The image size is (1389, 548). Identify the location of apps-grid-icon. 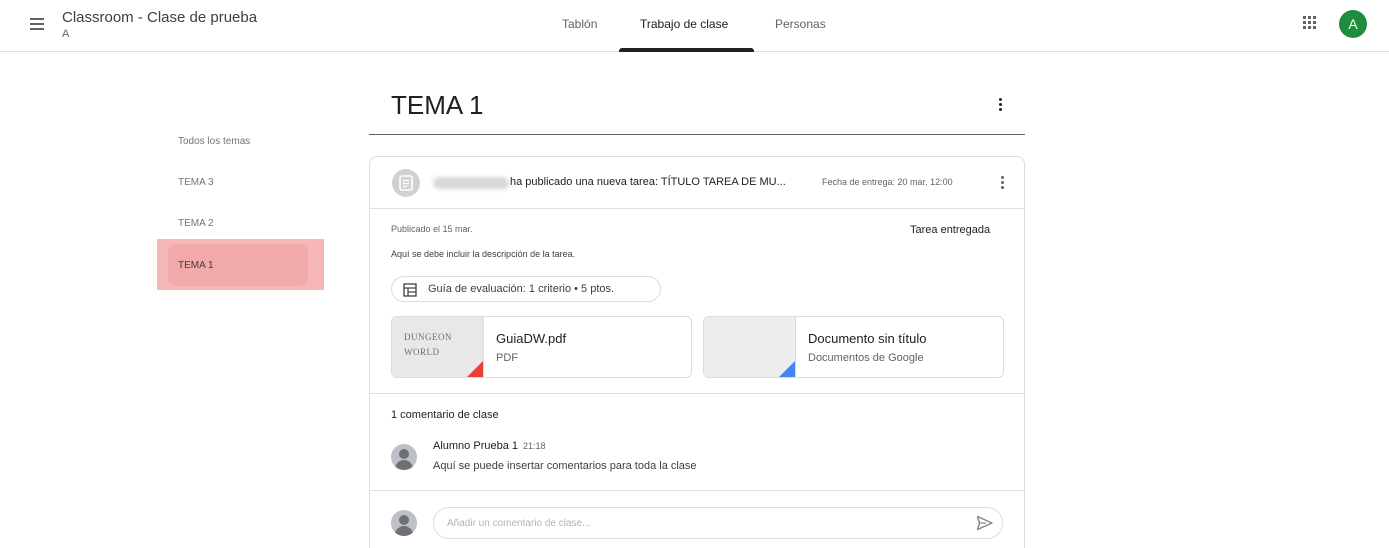
(1310, 23).